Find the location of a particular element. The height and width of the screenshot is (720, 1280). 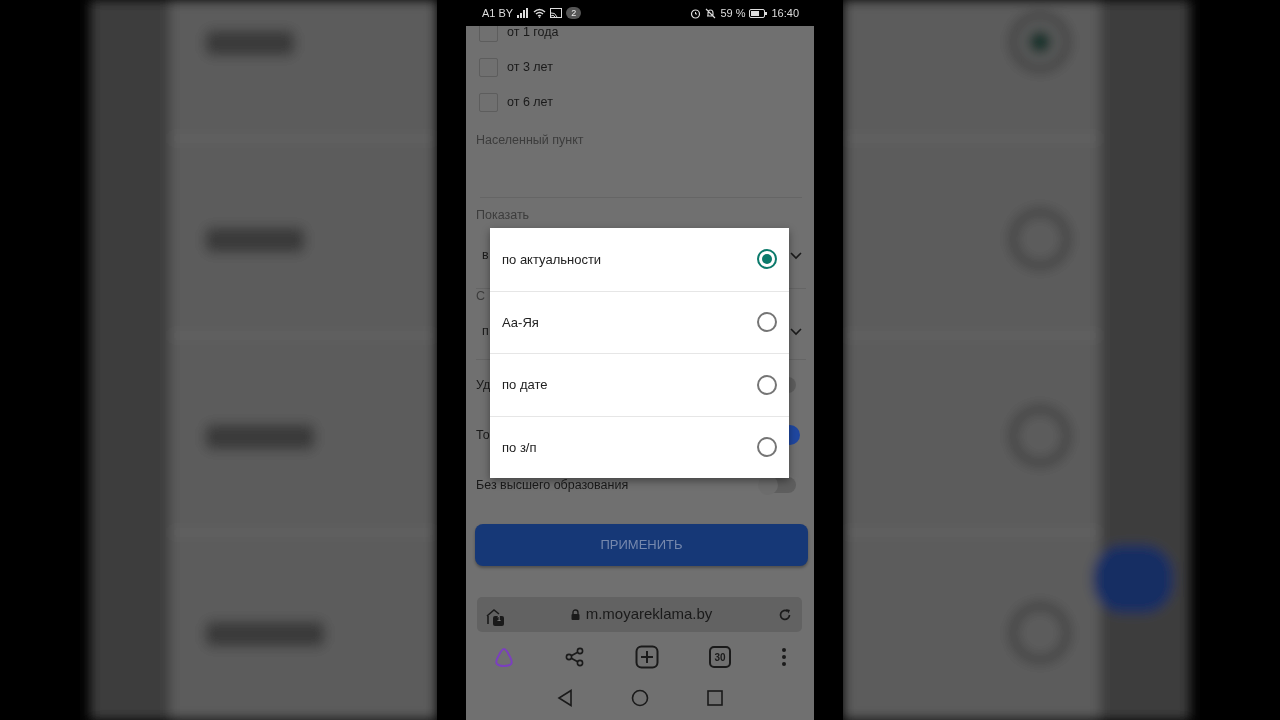

checkbox-label: от 3 лет is located at coordinates (530, 68).